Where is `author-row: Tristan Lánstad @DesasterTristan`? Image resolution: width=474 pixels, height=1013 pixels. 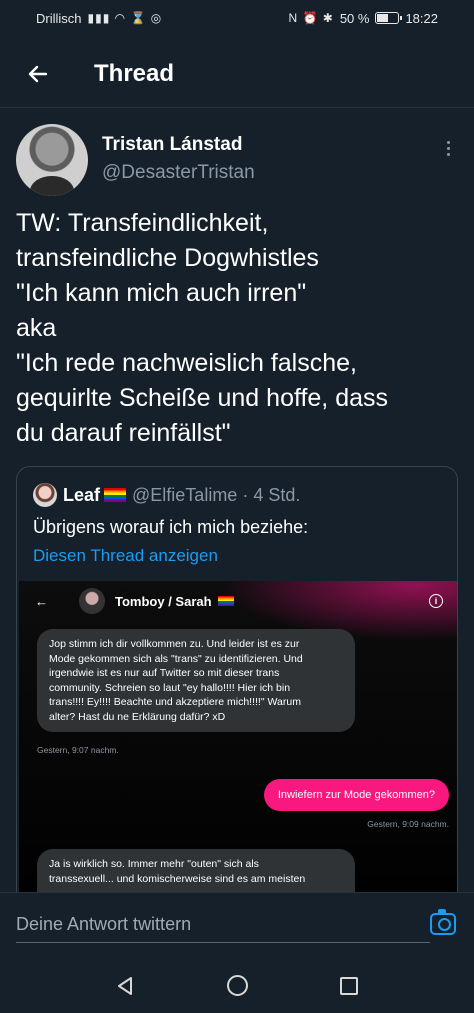
author-row: Tristan Lánstad @DesasterTristan is located at coordinates (237, 160).